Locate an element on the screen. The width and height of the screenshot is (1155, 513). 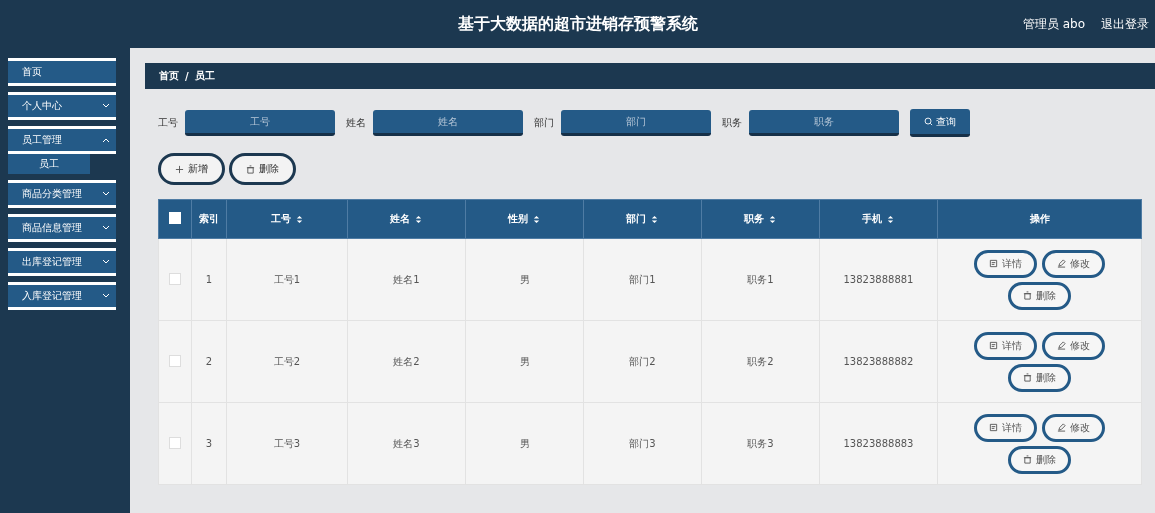
user-name: 管理员 abo is located at coordinates (1053, 24).